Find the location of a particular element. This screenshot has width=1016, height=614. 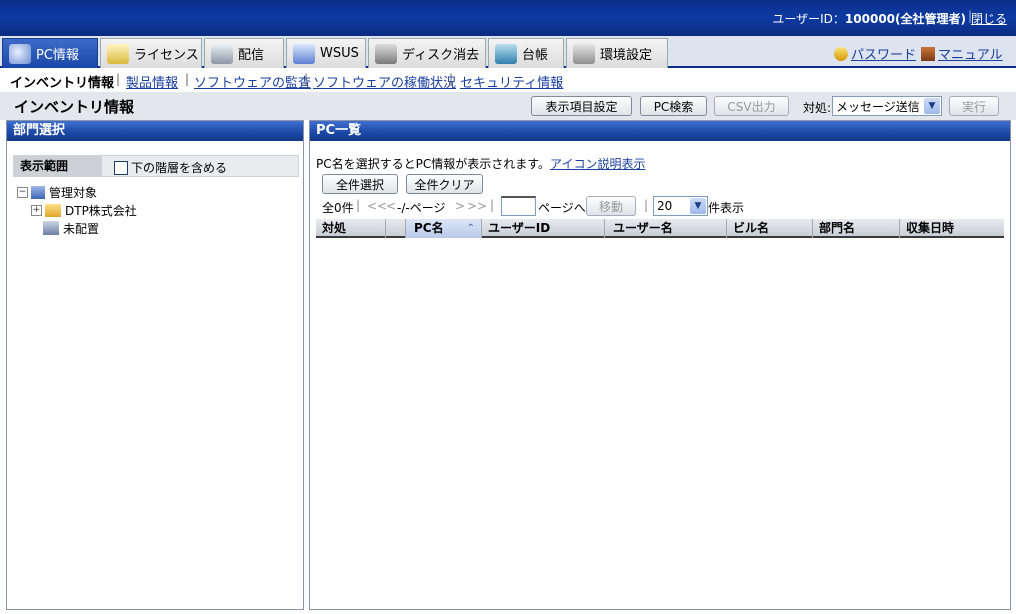

expand-icon: + is located at coordinates (36, 210).